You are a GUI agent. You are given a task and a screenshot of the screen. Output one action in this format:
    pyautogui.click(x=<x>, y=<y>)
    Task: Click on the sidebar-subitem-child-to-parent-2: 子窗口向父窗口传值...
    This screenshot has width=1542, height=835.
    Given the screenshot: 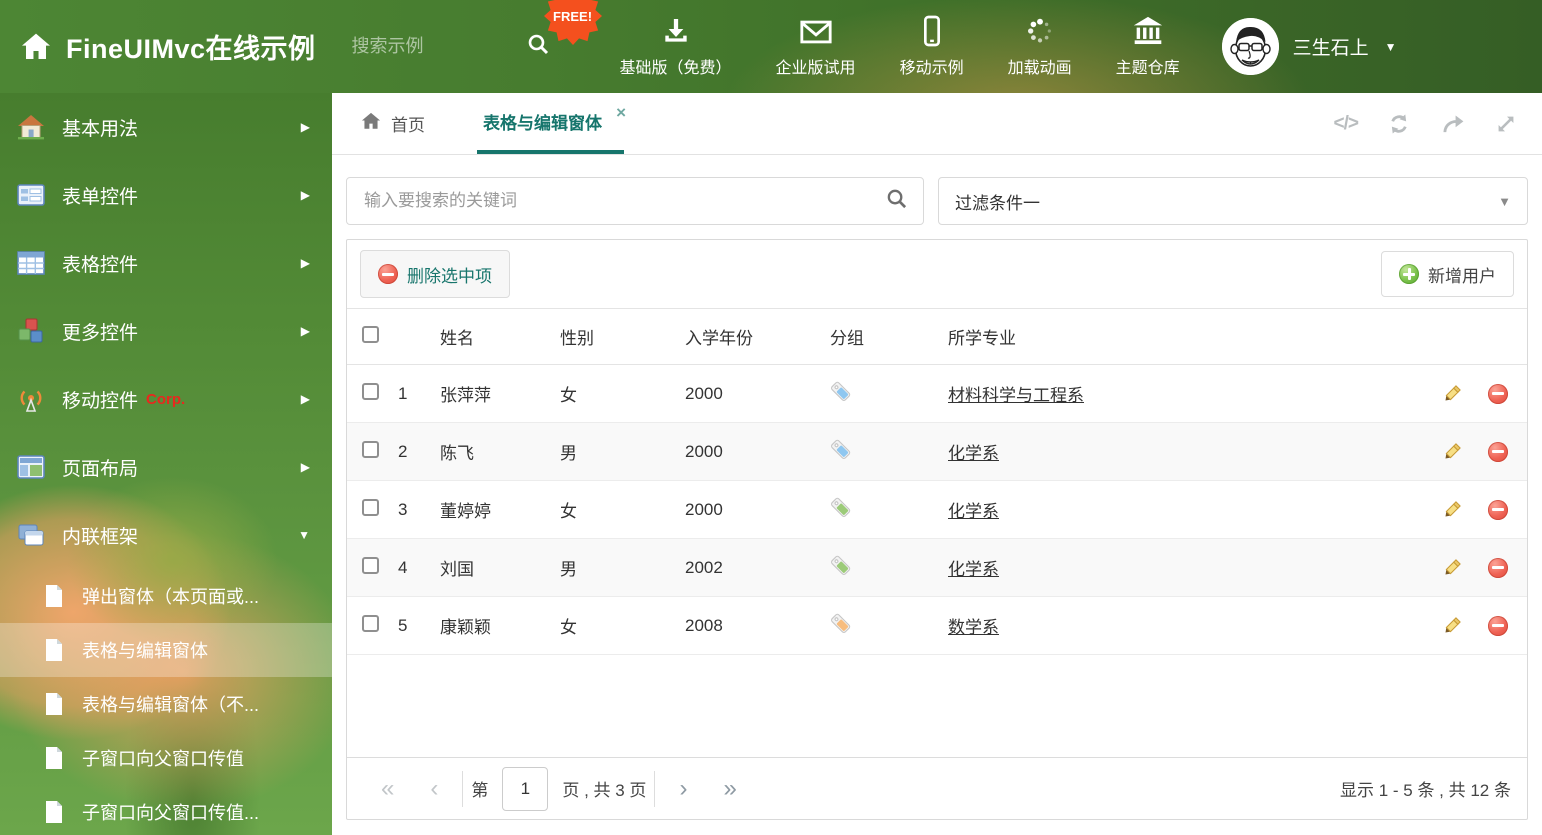 What is the action you would take?
    pyautogui.click(x=166, y=810)
    